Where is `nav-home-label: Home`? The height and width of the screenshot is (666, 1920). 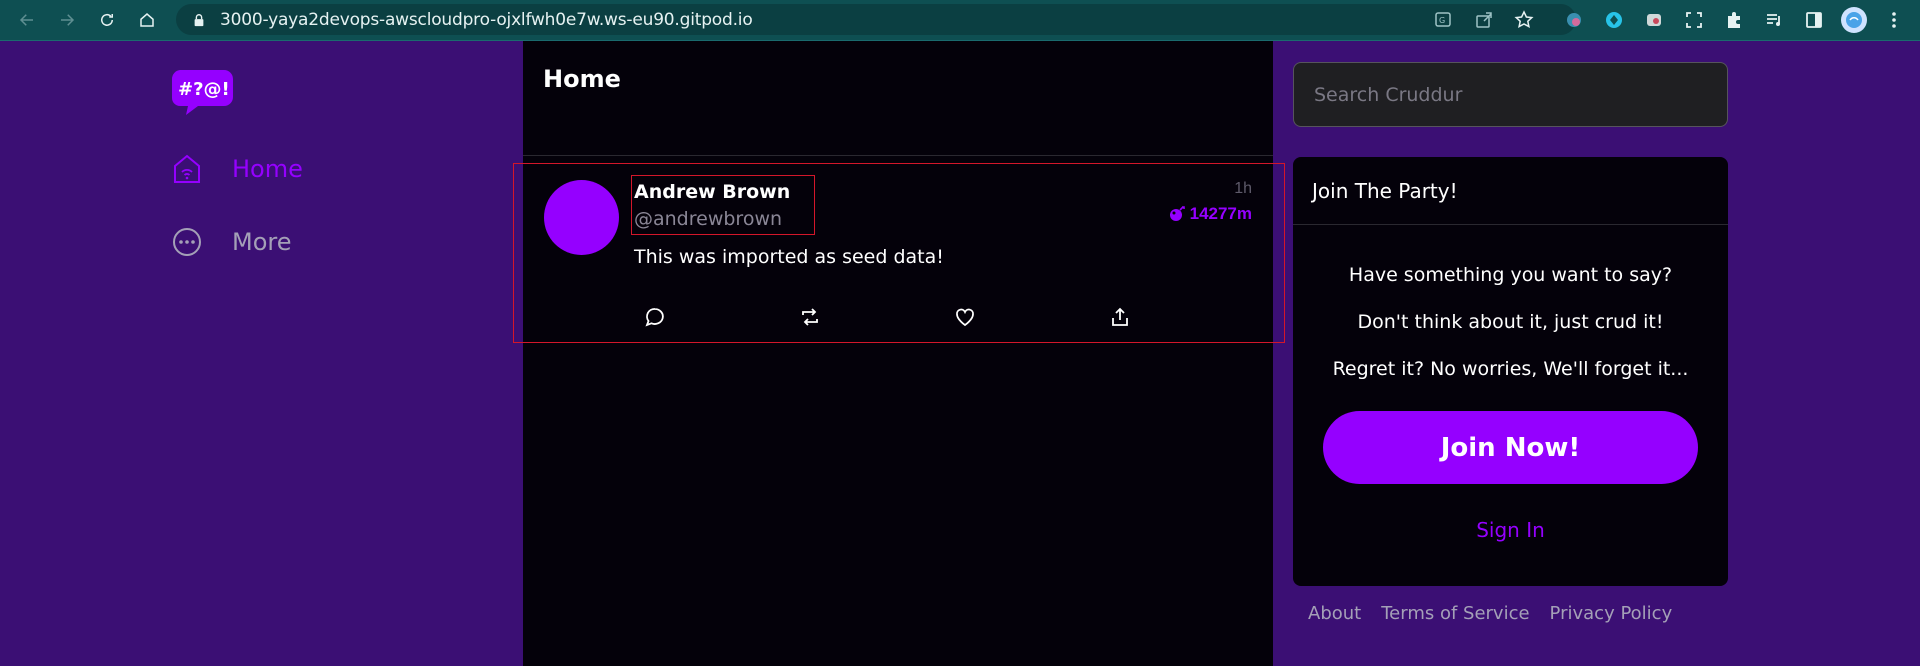 nav-home-label: Home is located at coordinates (267, 169).